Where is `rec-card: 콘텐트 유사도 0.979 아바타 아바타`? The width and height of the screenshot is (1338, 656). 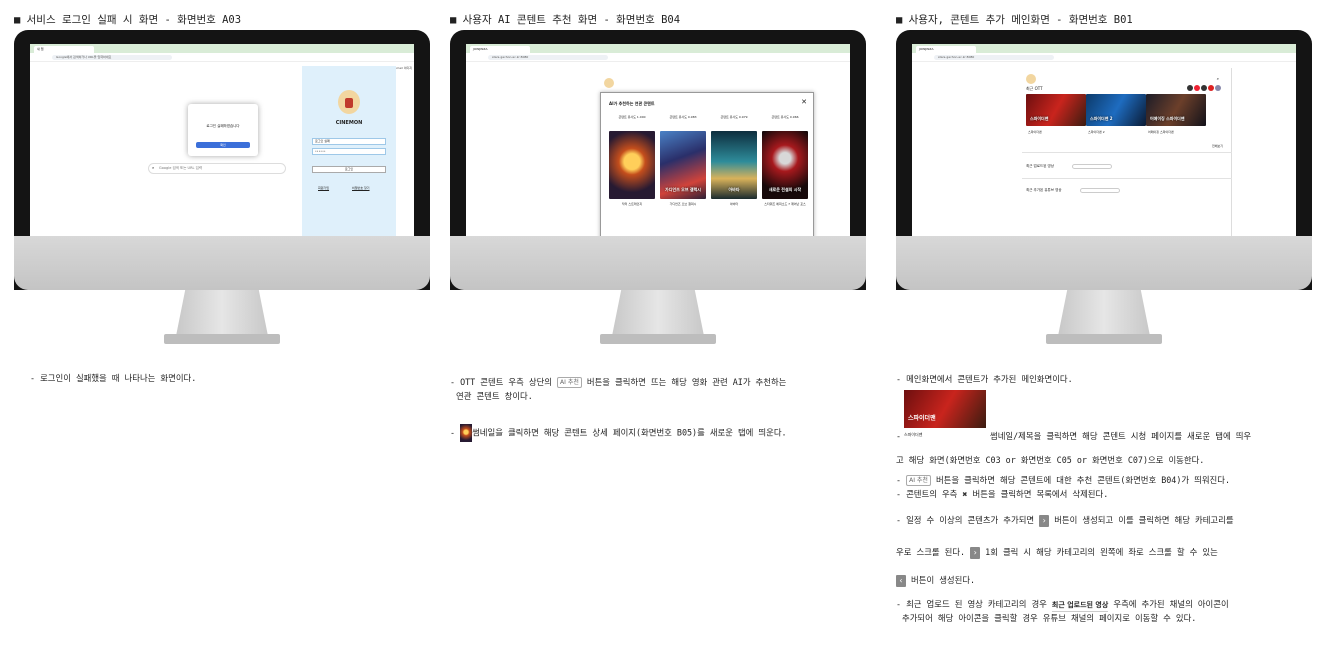 rec-card: 콘텐트 유사도 0.979 아바타 아바타 is located at coordinates (734, 160).